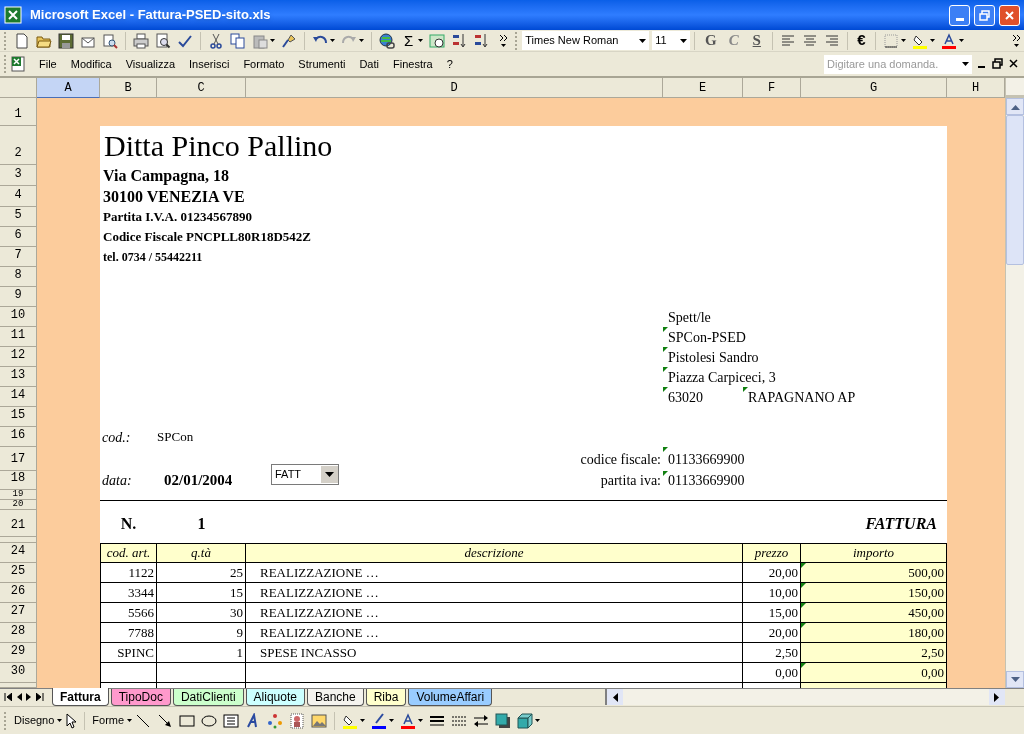 The image size is (1024, 734). Describe the element at coordinates (481, 720) in the screenshot. I see `arrow-style-icon` at that location.